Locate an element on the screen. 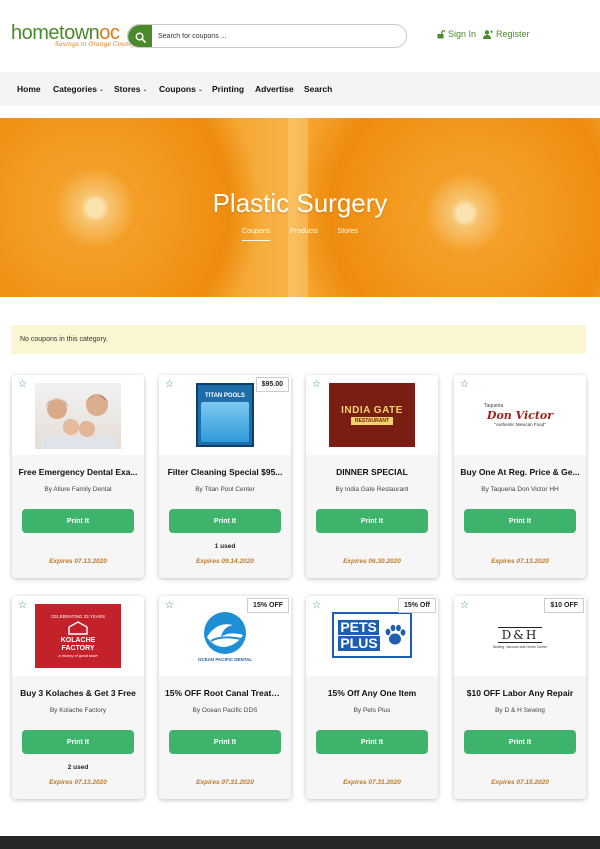 This screenshot has width=600, height=849. dh-sewing-logo-text: D&H is located at coordinates (520, 635).